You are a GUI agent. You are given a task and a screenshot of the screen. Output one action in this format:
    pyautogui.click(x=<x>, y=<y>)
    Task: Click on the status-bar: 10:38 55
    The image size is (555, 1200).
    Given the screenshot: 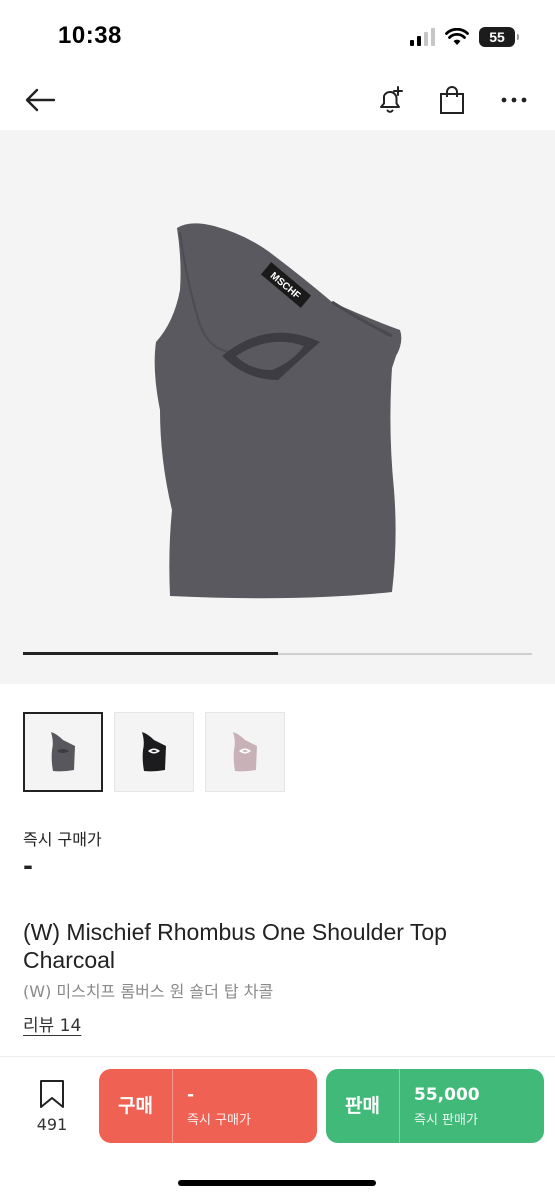 What is the action you would take?
    pyautogui.click(x=277, y=36)
    